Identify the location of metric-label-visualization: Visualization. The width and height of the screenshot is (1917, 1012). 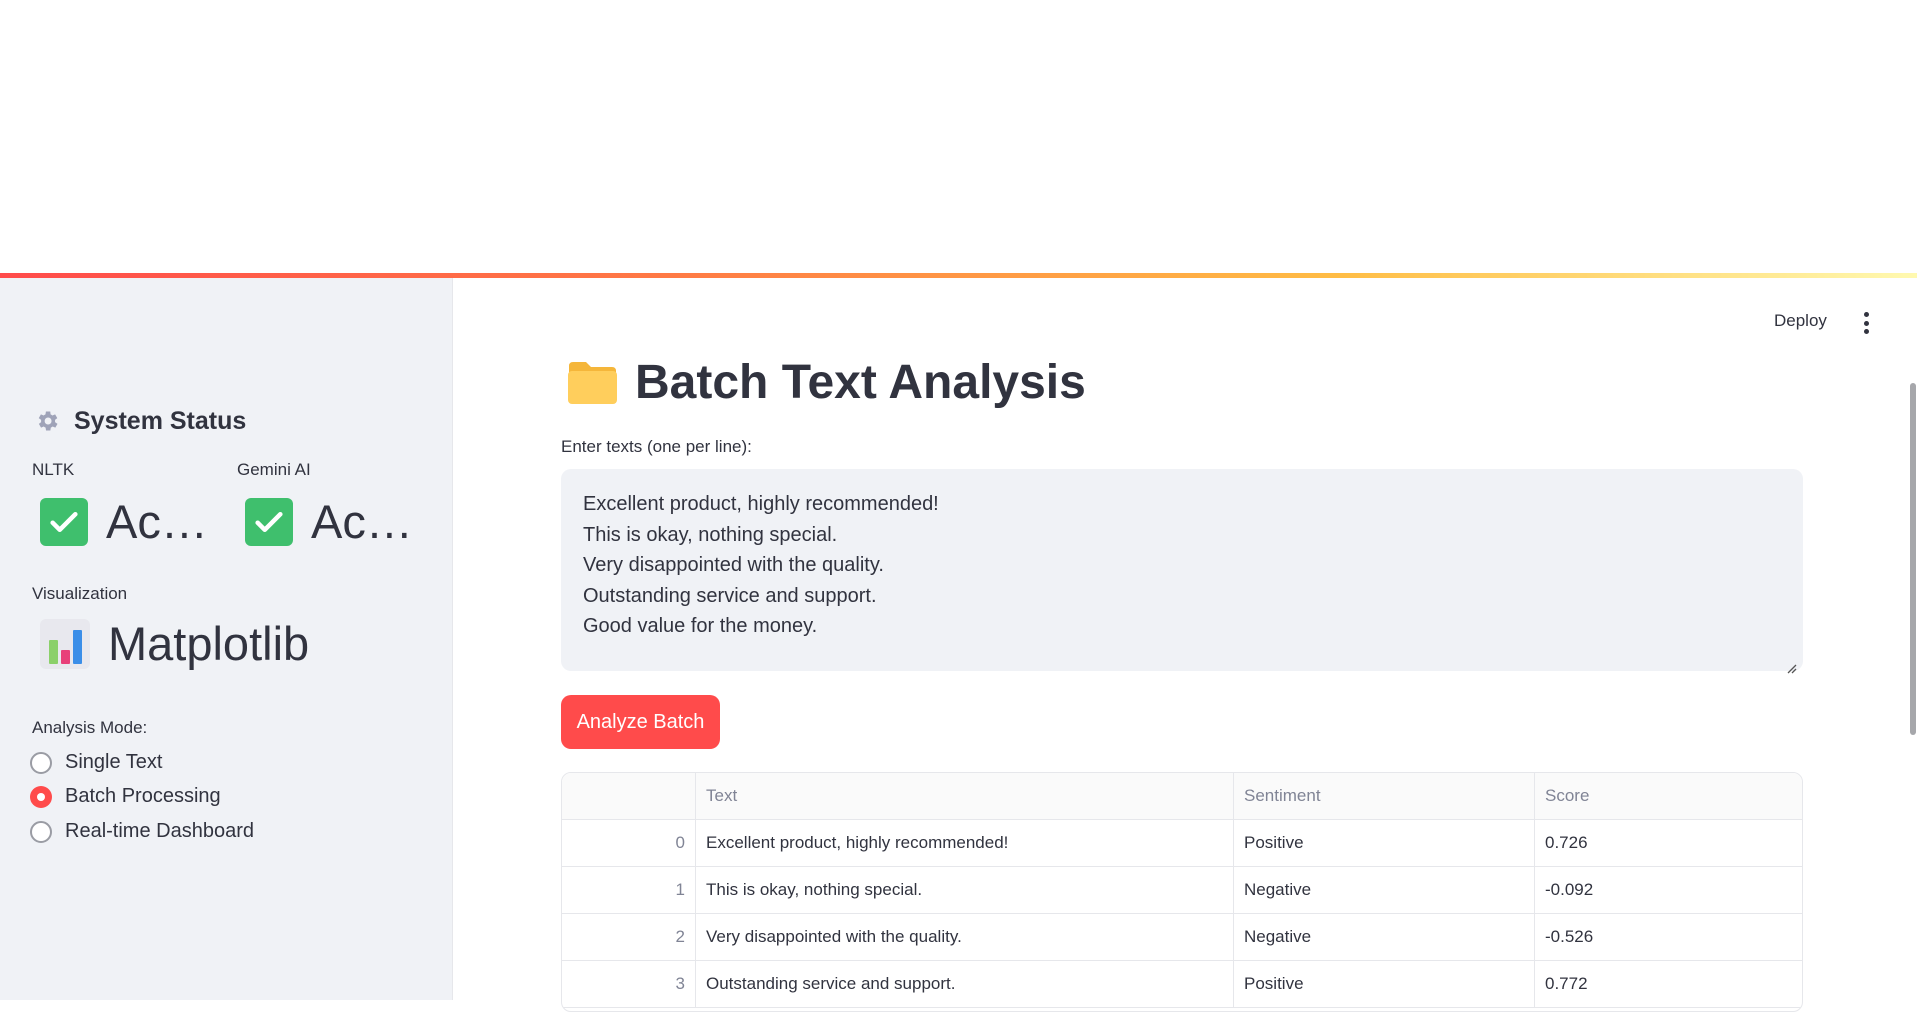
(80, 593).